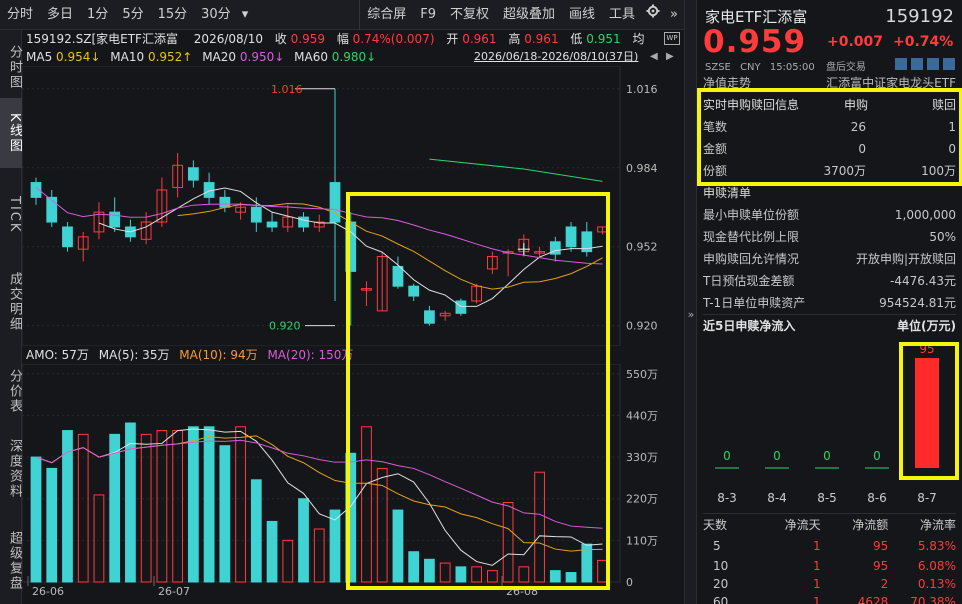 This screenshot has width=962, height=604. What do you see at coordinates (829, 281) in the screenshot?
I see `list-row: T日预估现金差额 -4476.43元` at bounding box center [829, 281].